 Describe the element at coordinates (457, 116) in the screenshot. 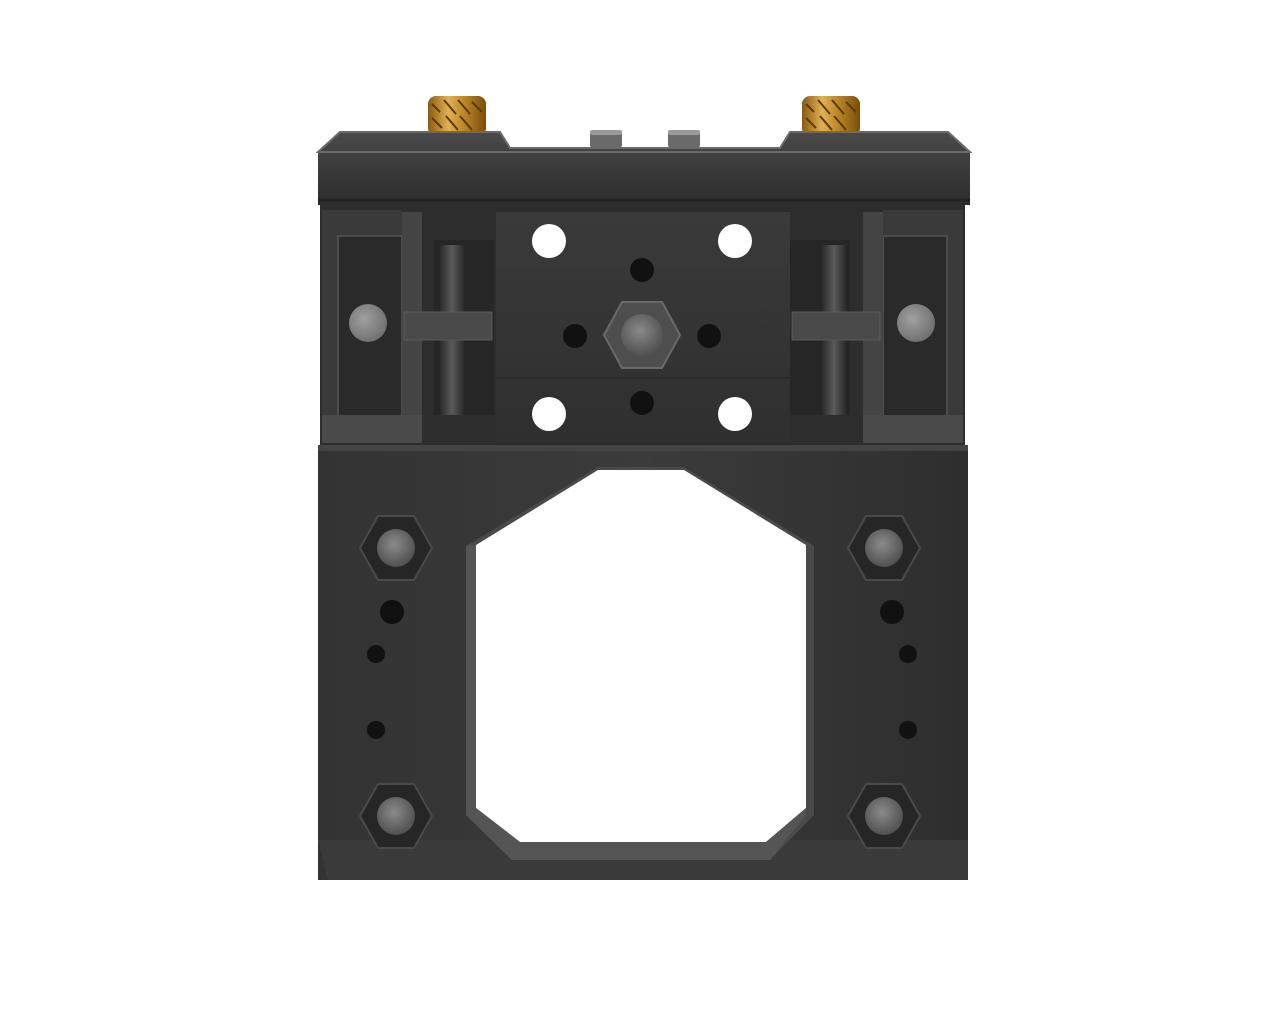

I see `brass-insert-left` at that location.